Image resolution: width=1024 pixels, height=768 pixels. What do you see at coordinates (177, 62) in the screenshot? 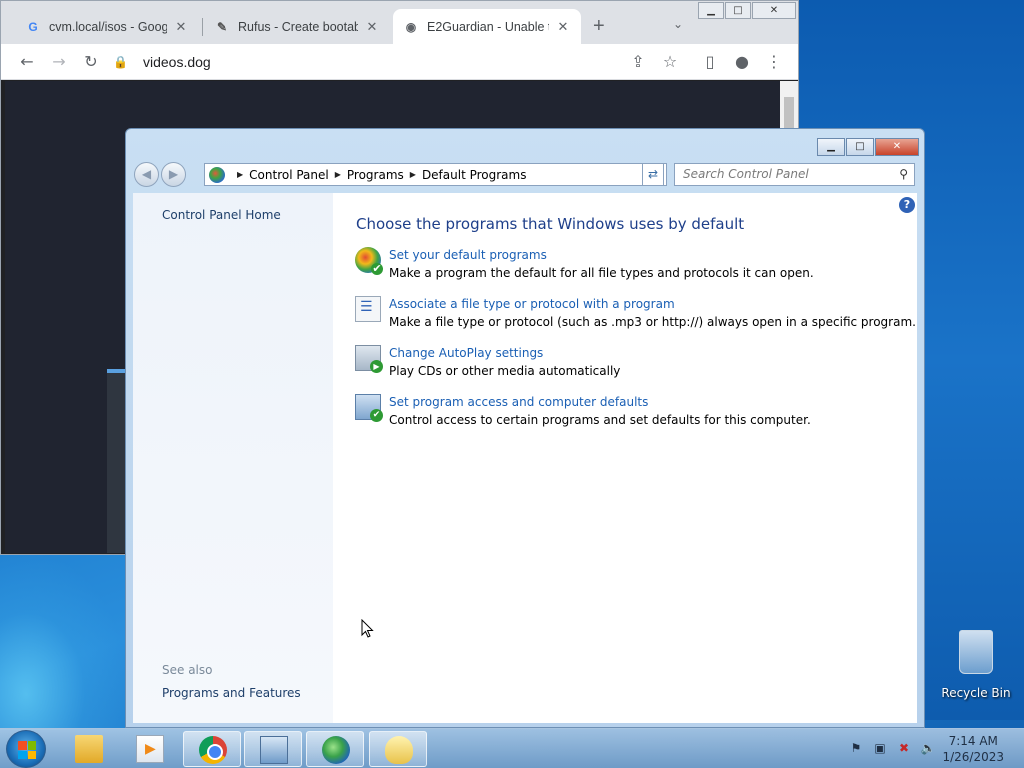
I see `url-text: videos.dog` at bounding box center [177, 62].